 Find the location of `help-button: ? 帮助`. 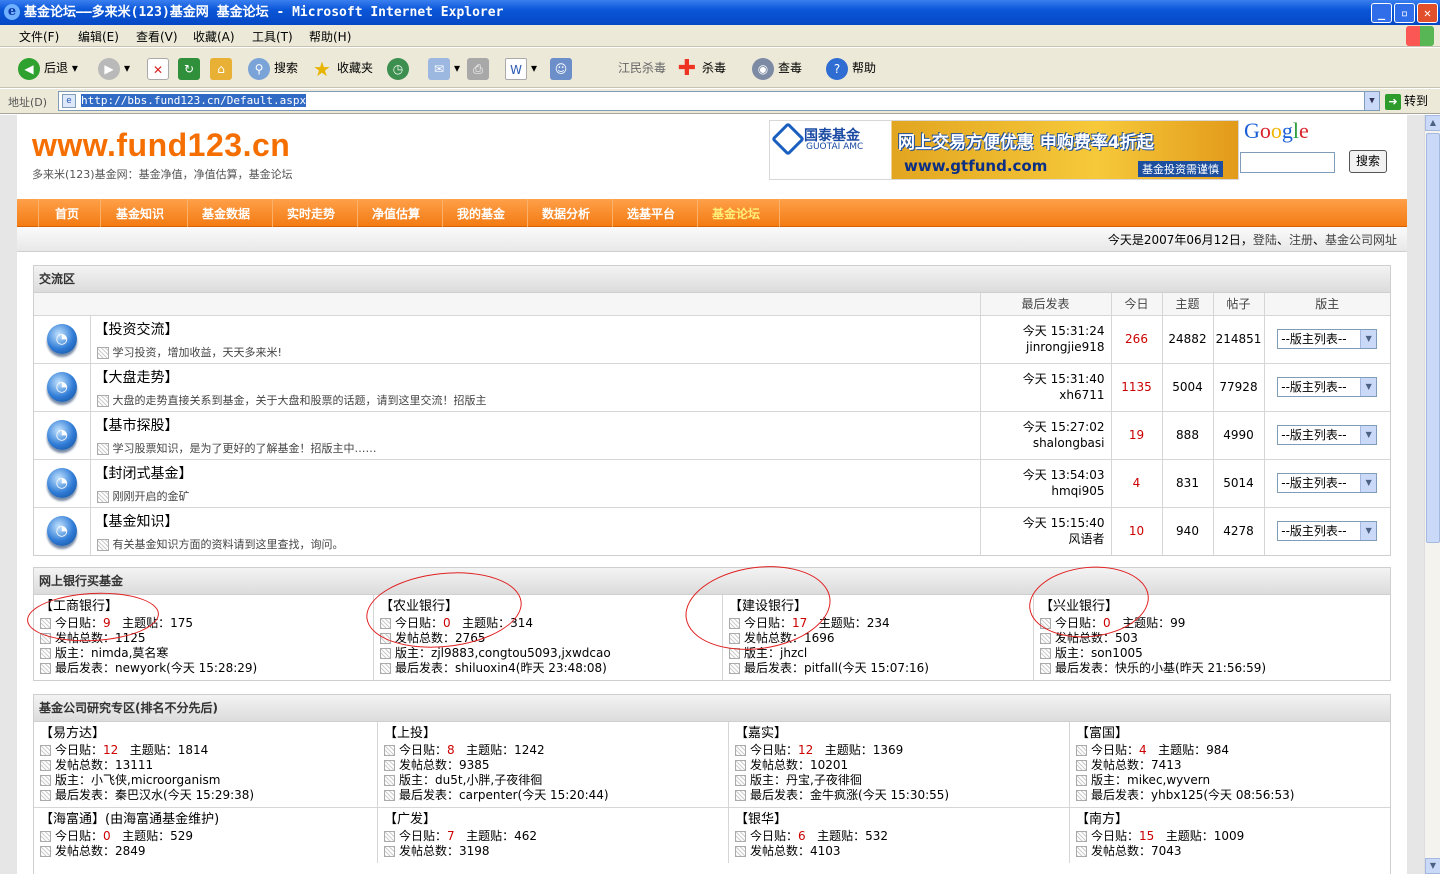

help-button: ? 帮助 is located at coordinates (851, 68).